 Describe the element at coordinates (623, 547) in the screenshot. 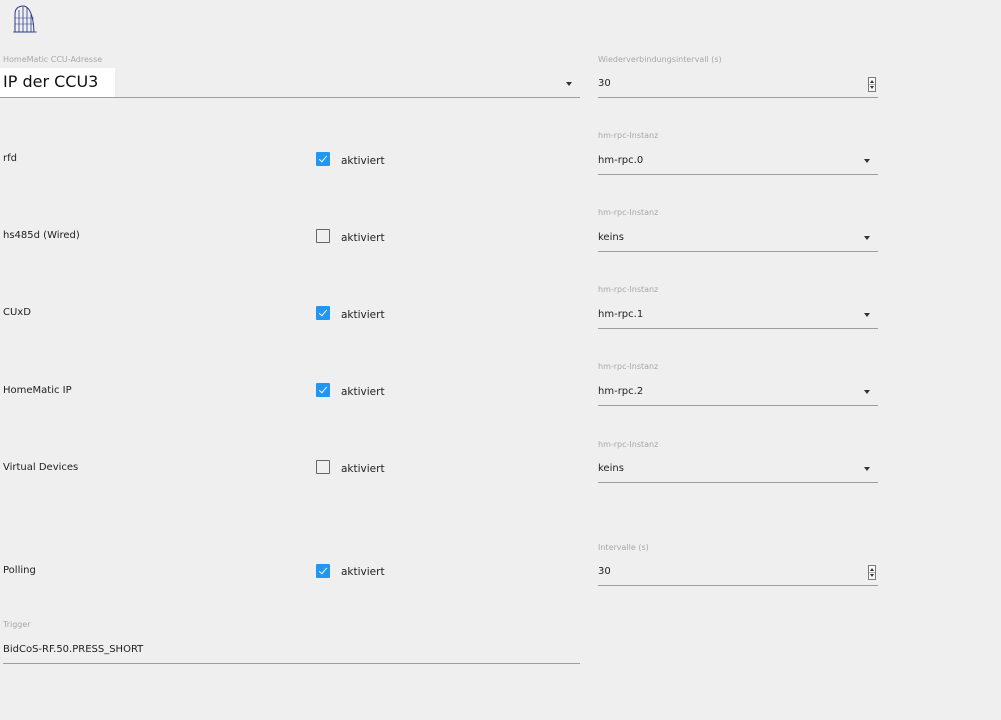

I see `polling-interval-label: Intervalle (s)` at that location.